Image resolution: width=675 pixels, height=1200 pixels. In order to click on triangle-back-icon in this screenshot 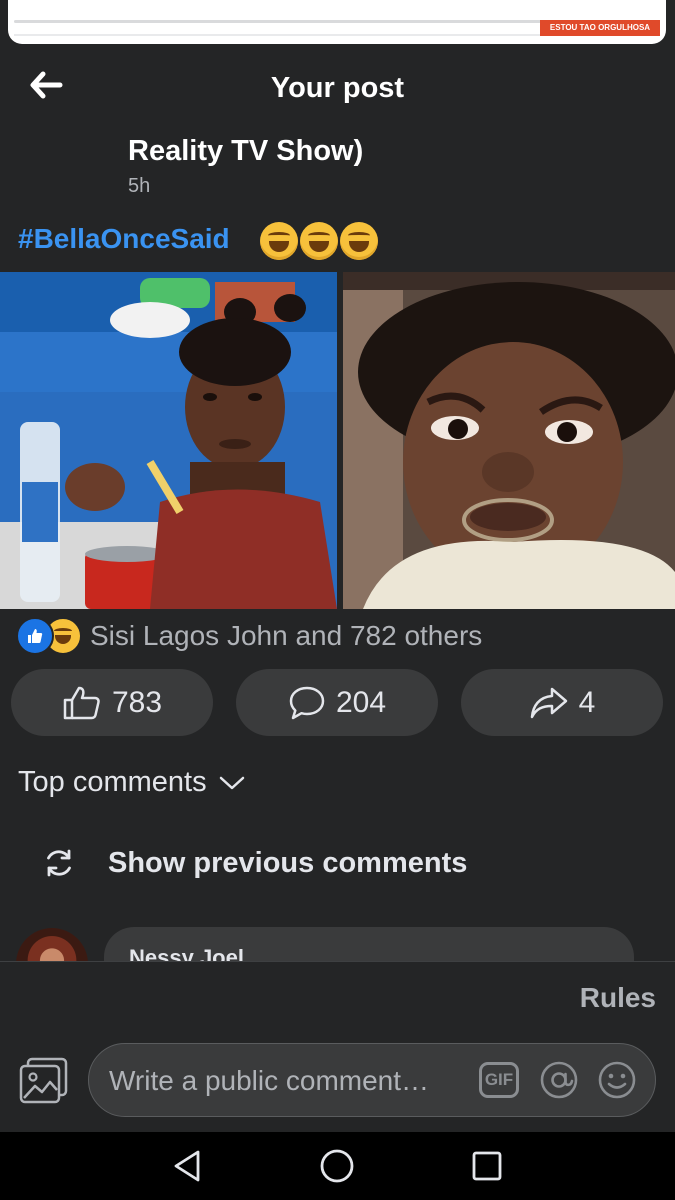, I will do `click(187, 1166)`.